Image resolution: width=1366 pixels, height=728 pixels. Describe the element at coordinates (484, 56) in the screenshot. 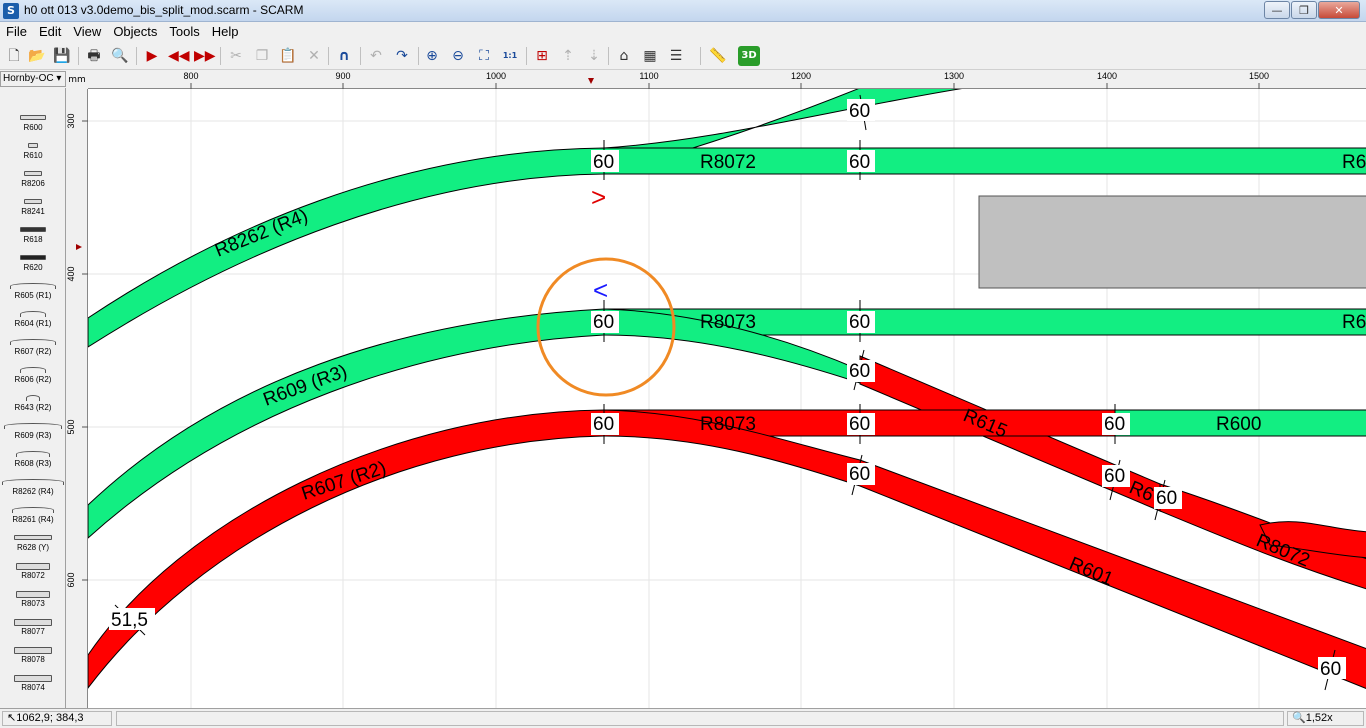

I see `zoom-fit-icon: ⛶` at that location.